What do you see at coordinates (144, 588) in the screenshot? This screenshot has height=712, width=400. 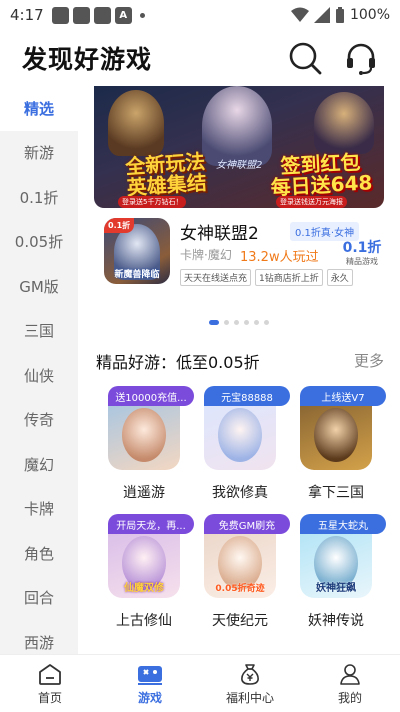 I see `game-art-caption: 仙魔双修` at bounding box center [144, 588].